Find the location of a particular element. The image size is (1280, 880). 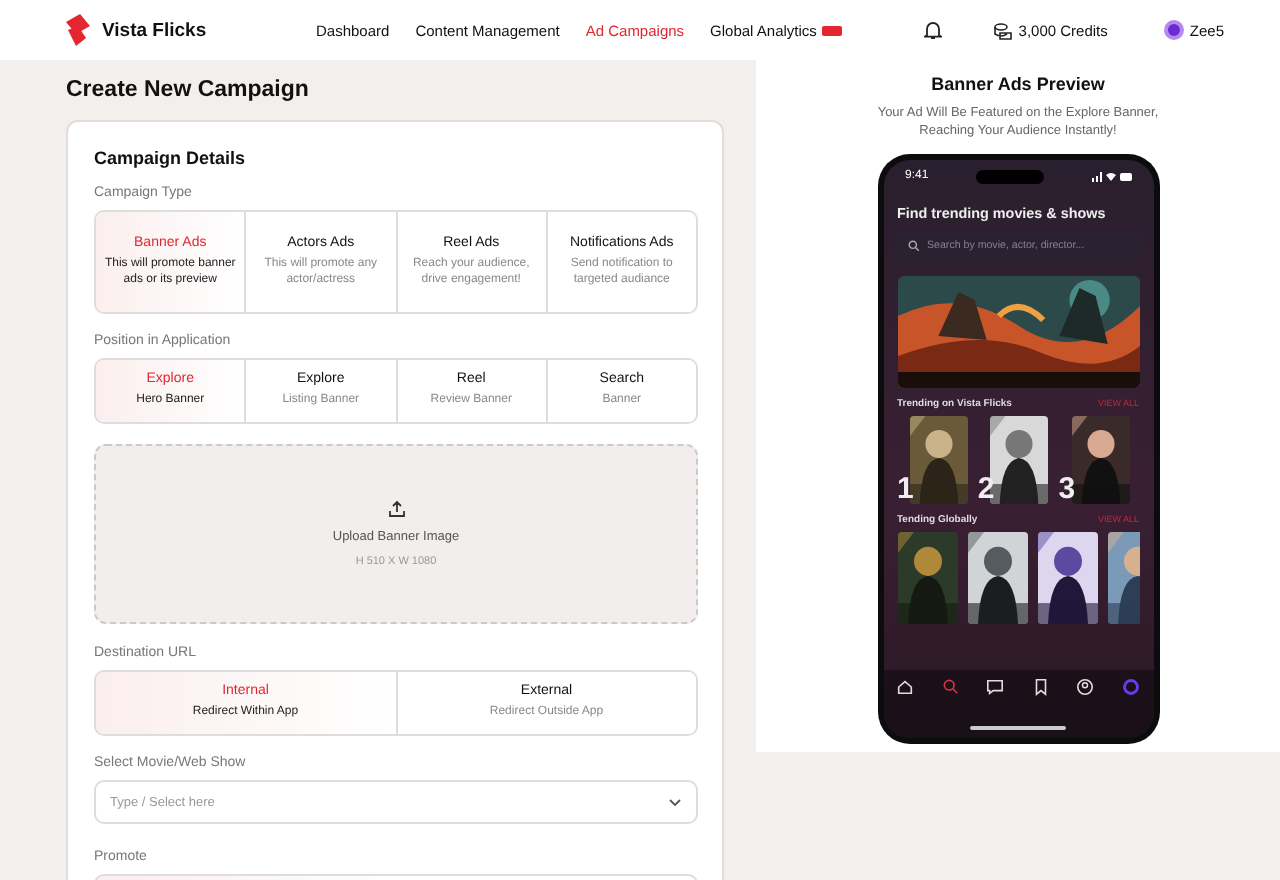

logo-icon is located at coordinates (78, 30).